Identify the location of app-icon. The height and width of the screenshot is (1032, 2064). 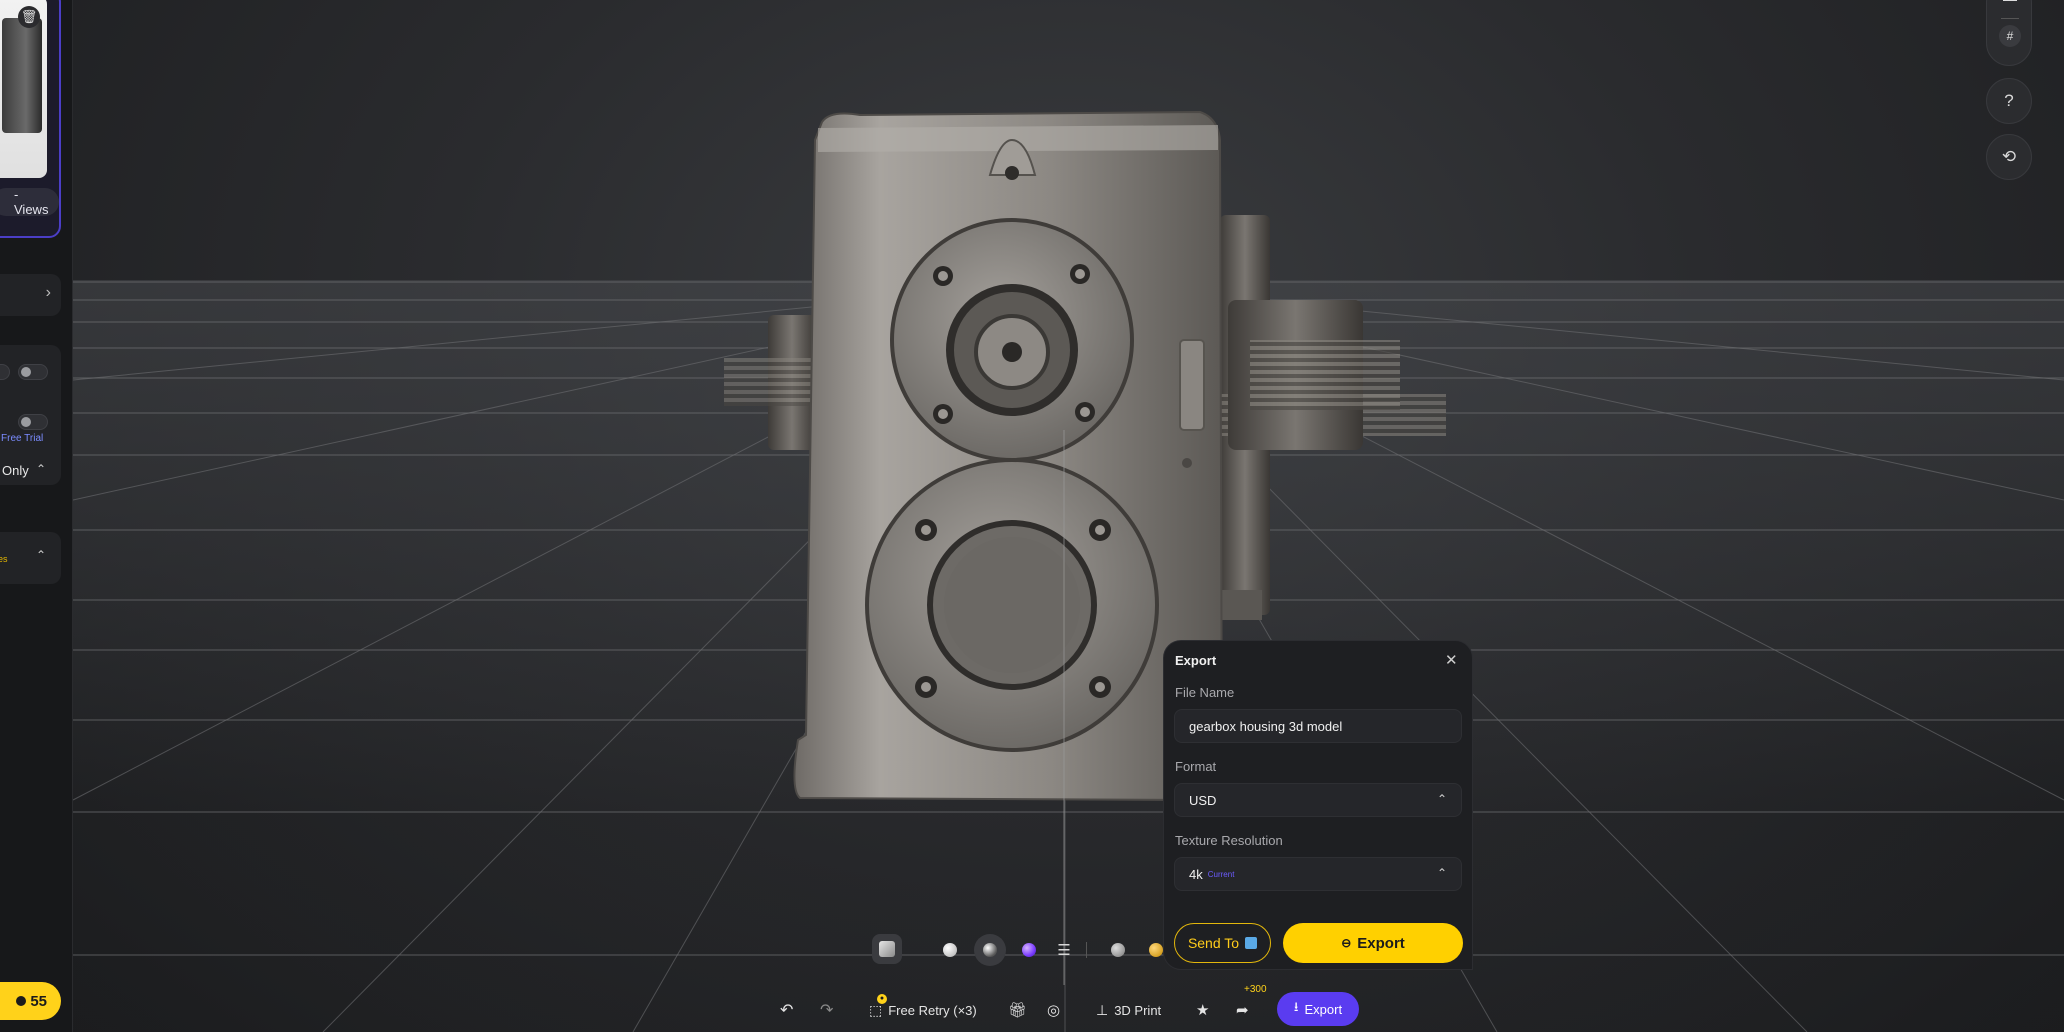
(1251, 943).